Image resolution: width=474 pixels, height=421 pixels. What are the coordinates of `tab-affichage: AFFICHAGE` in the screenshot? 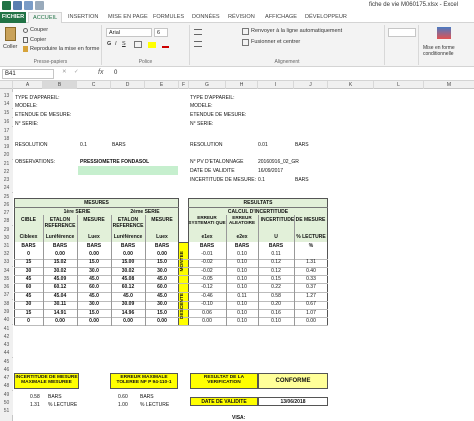 It's located at (281, 17).